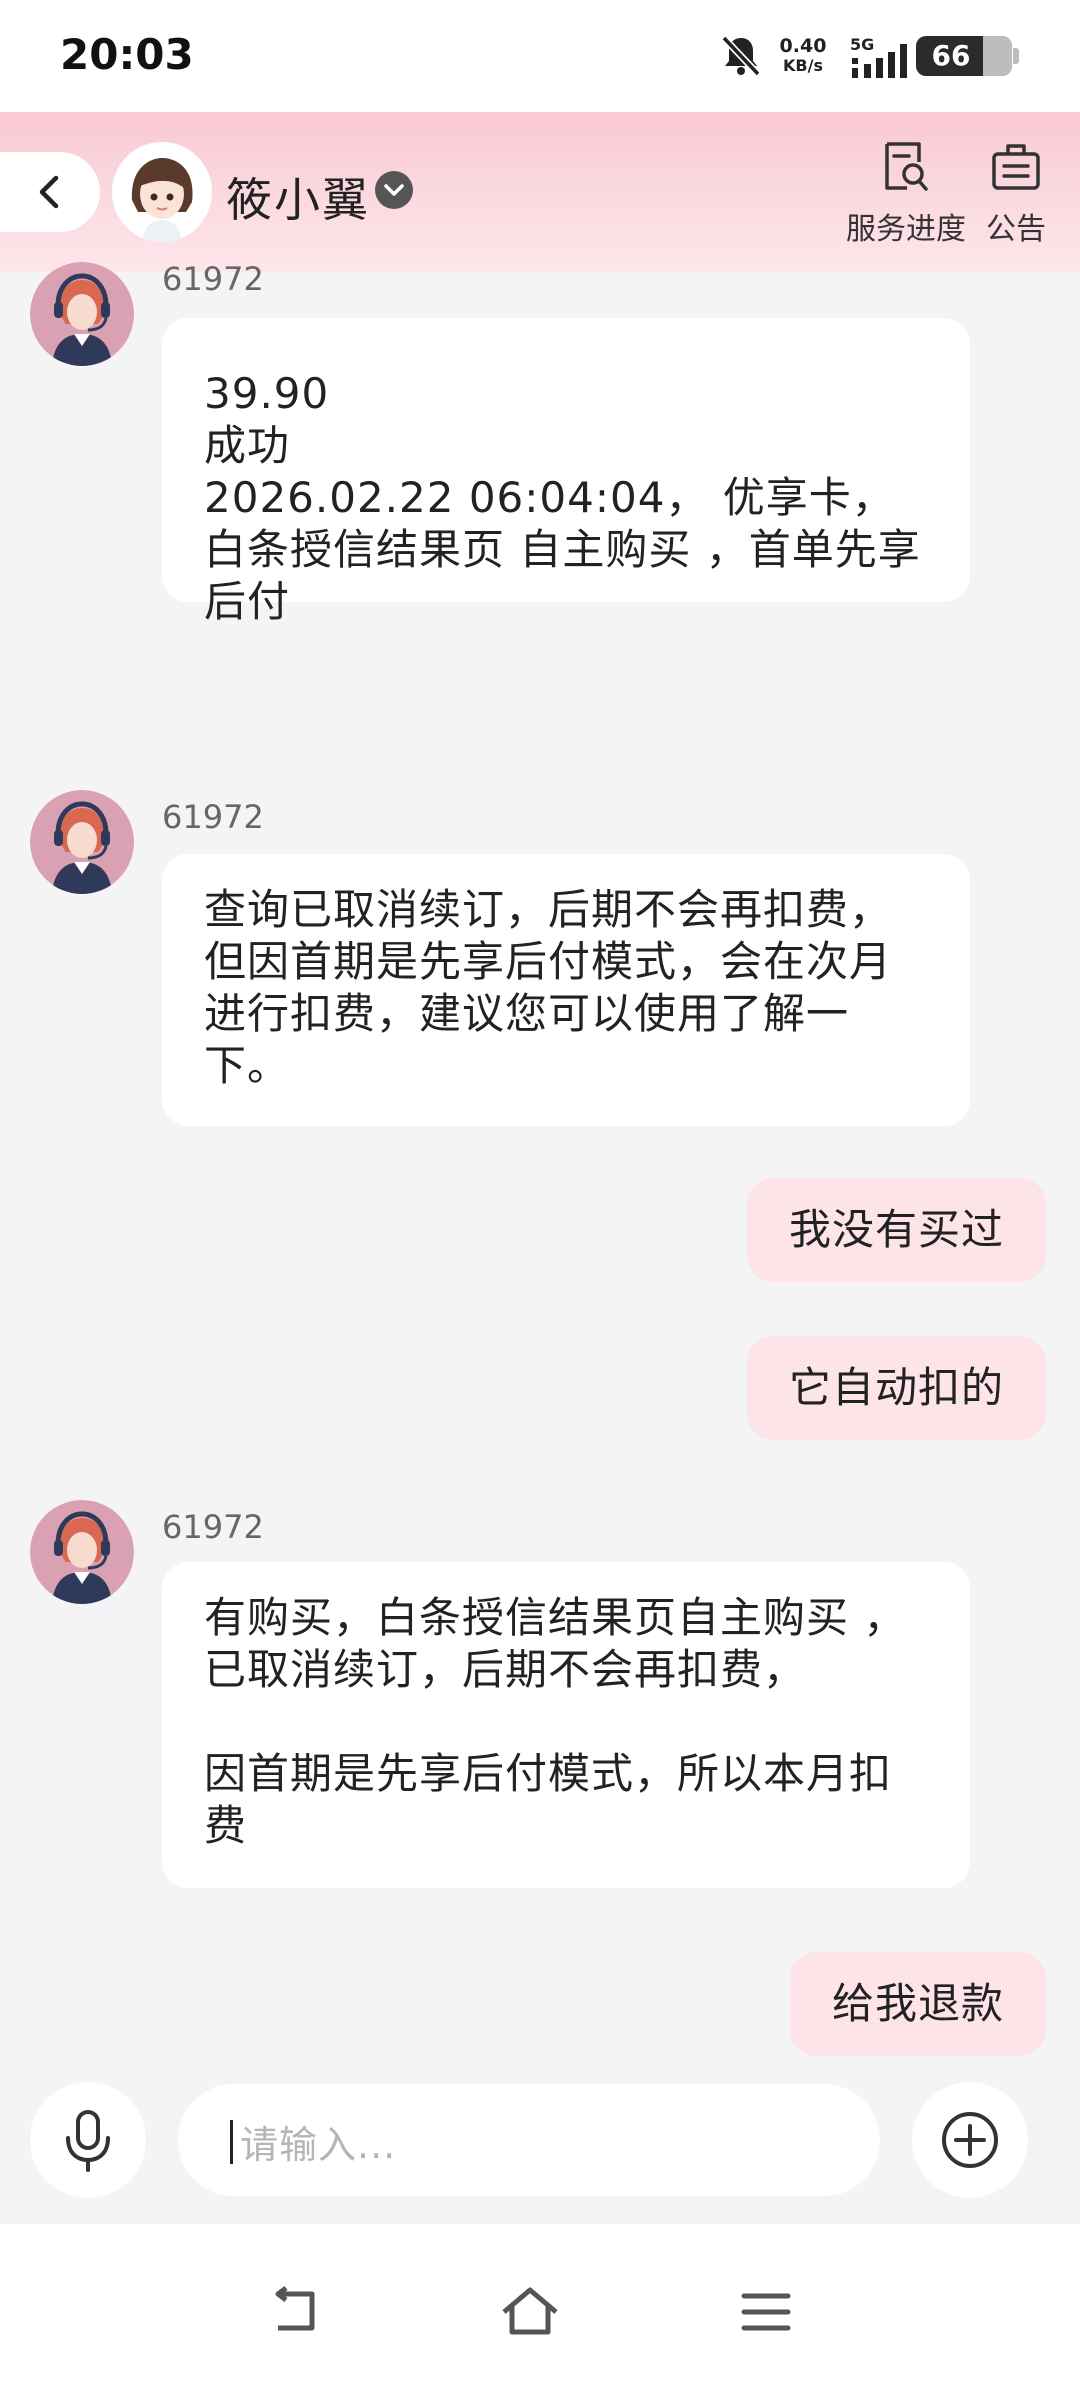 The height and width of the screenshot is (2400, 1080). Describe the element at coordinates (741, 56) in the screenshot. I see `bell-muted-icon` at that location.